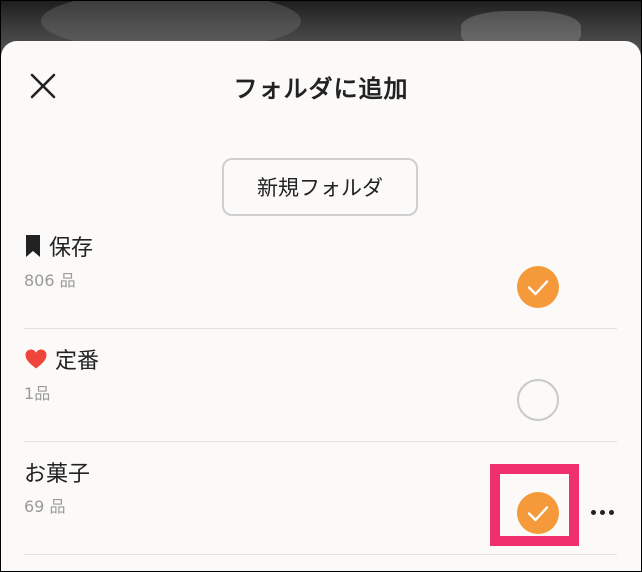 The height and width of the screenshot is (572, 642). I want to click on folder-name: 定番, so click(77, 361).